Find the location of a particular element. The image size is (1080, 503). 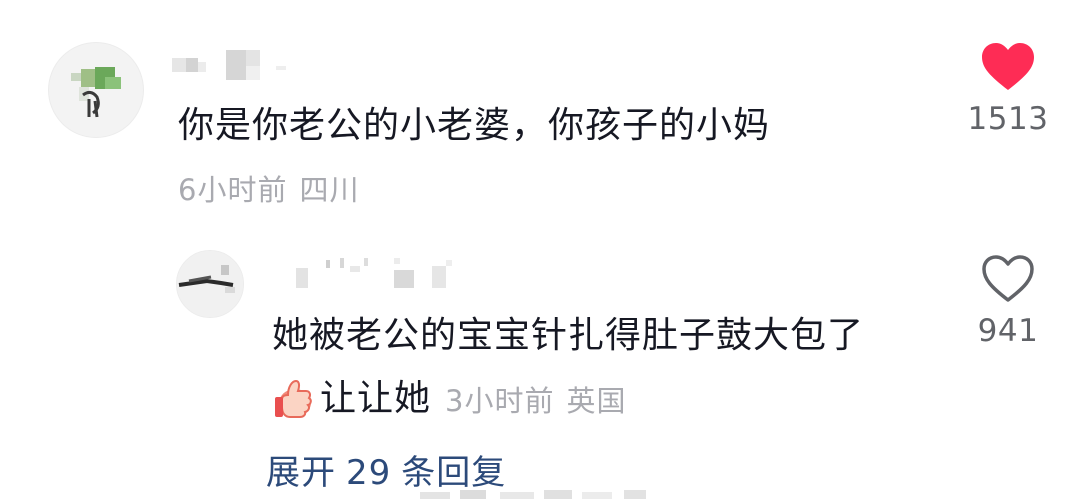

reply-location: 英国 is located at coordinates (596, 401).